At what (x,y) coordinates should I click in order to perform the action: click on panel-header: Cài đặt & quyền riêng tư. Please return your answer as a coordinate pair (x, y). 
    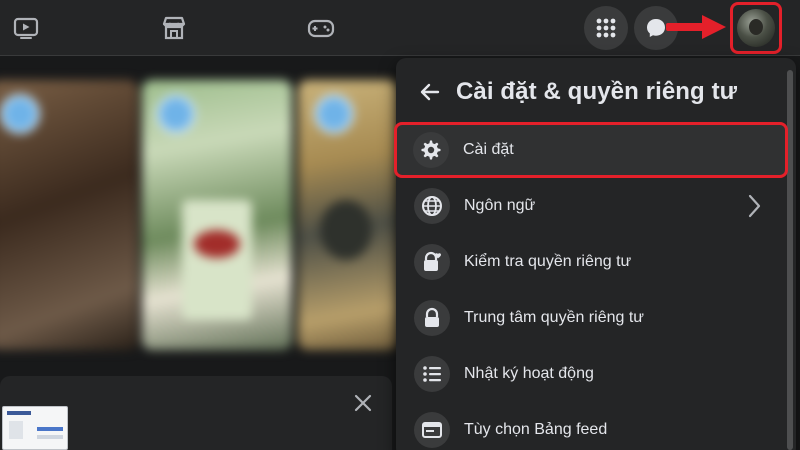
    Looking at the image, I should click on (574, 92).